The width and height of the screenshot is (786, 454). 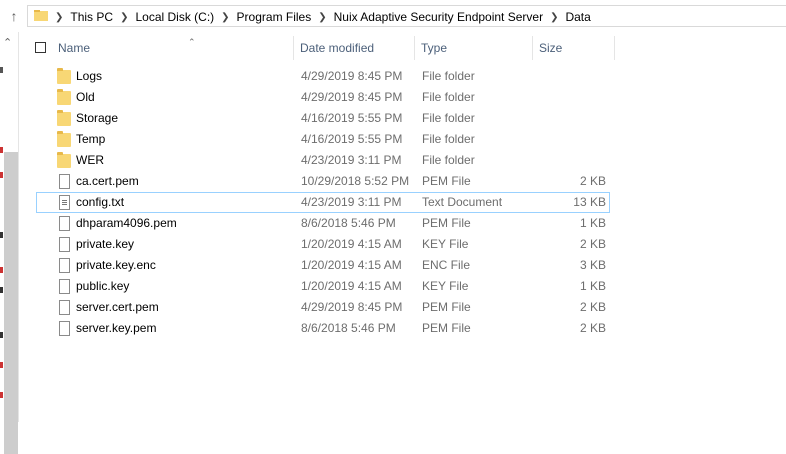 I want to click on file-row: Logs 4/29/2019 8:45 PM File folder, so click(x=323, y=76).